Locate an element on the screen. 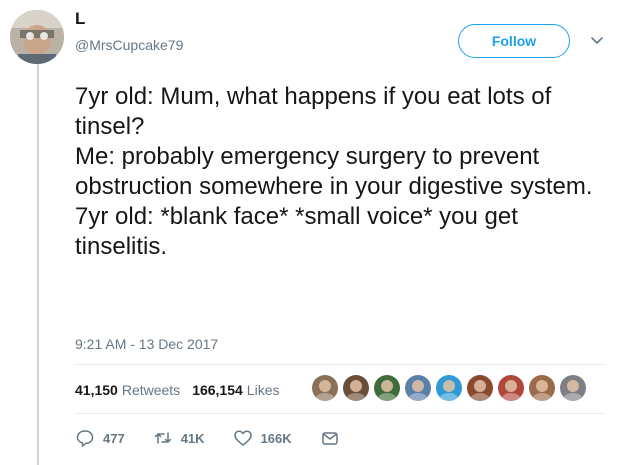  thread-line is located at coordinates (38, 262).